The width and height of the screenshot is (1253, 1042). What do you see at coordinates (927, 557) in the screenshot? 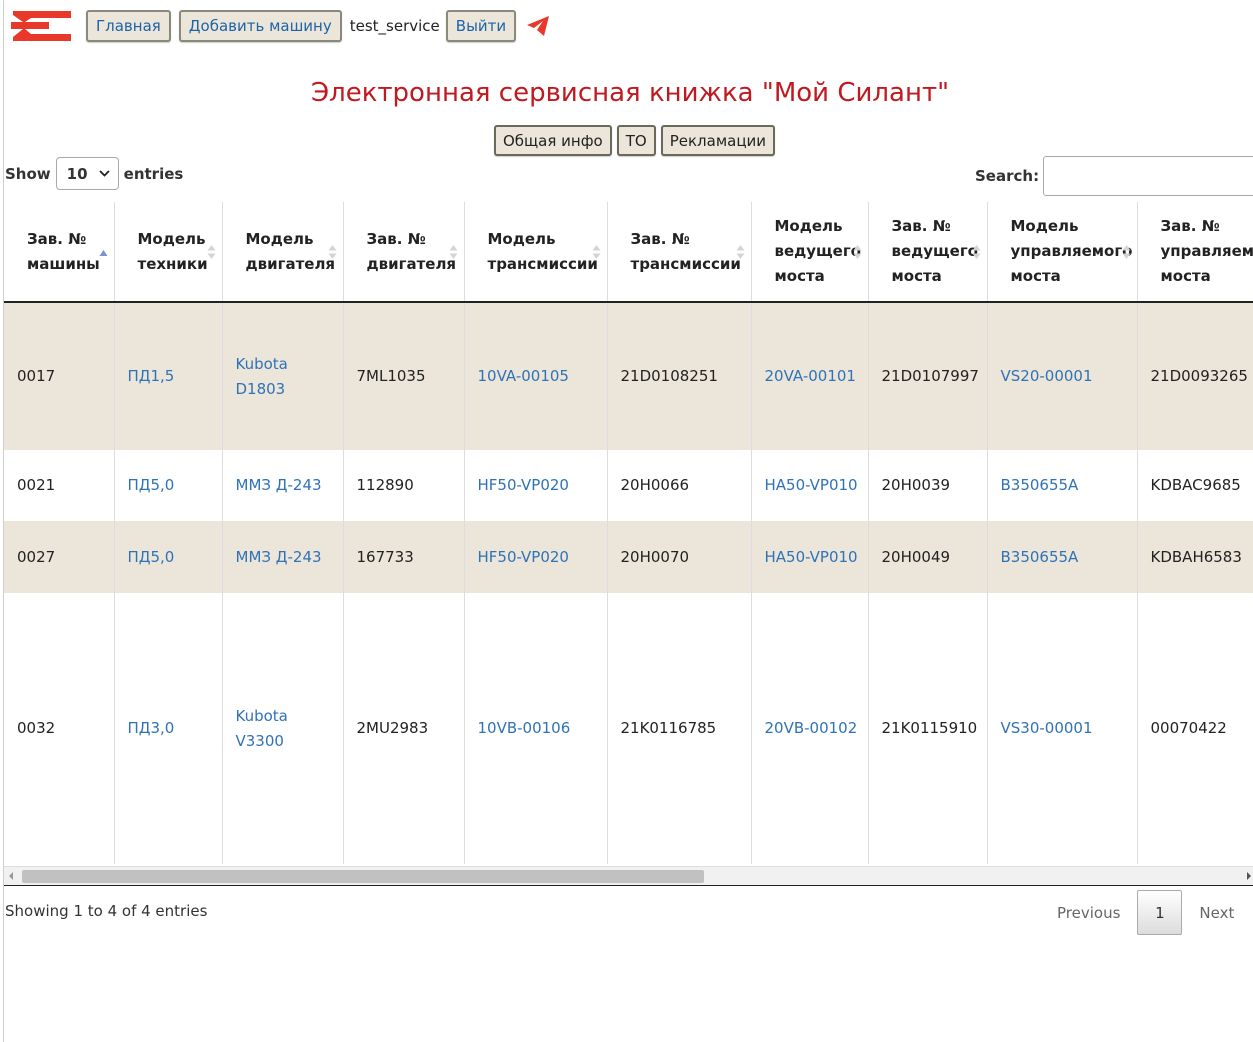
I see `cell-drive-axle-number: 20H0049` at bounding box center [927, 557].